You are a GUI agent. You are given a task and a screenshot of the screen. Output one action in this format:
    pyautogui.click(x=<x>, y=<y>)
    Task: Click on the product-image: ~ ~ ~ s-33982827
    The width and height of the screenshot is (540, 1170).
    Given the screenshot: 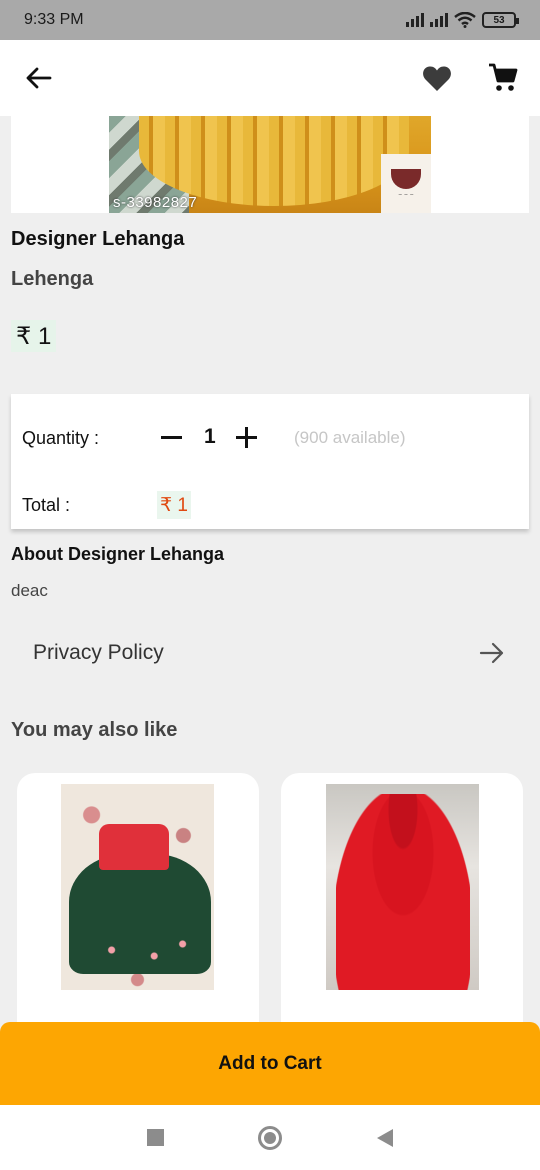 What is the action you would take?
    pyautogui.click(x=270, y=164)
    